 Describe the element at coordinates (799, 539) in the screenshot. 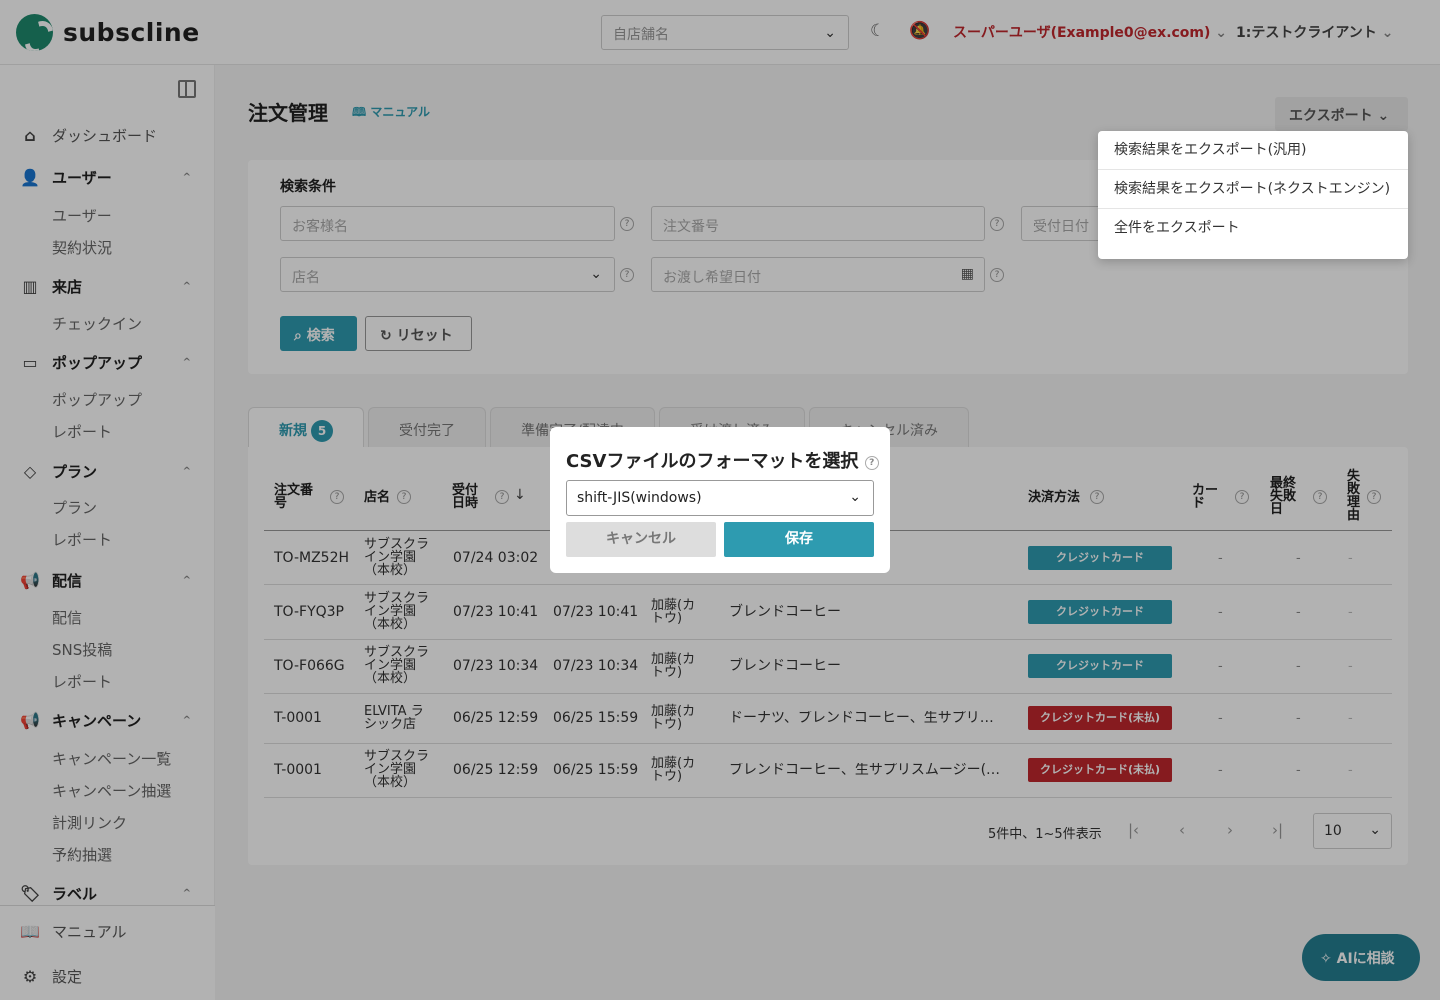

I see `save-button: 保存` at that location.